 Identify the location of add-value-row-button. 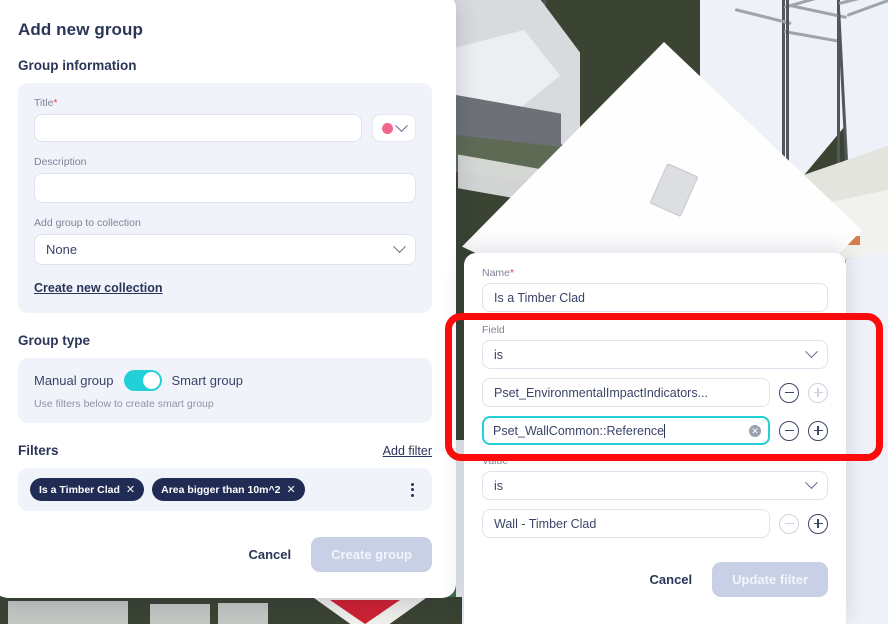
(818, 523).